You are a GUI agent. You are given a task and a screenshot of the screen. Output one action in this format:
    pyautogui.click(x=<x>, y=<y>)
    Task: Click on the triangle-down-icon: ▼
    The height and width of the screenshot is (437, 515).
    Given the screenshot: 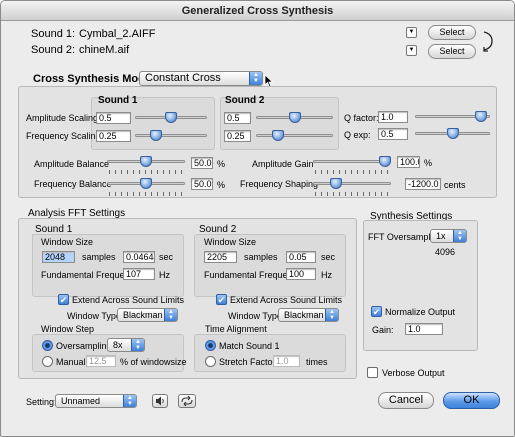 What is the action you would take?
    pyautogui.click(x=411, y=50)
    